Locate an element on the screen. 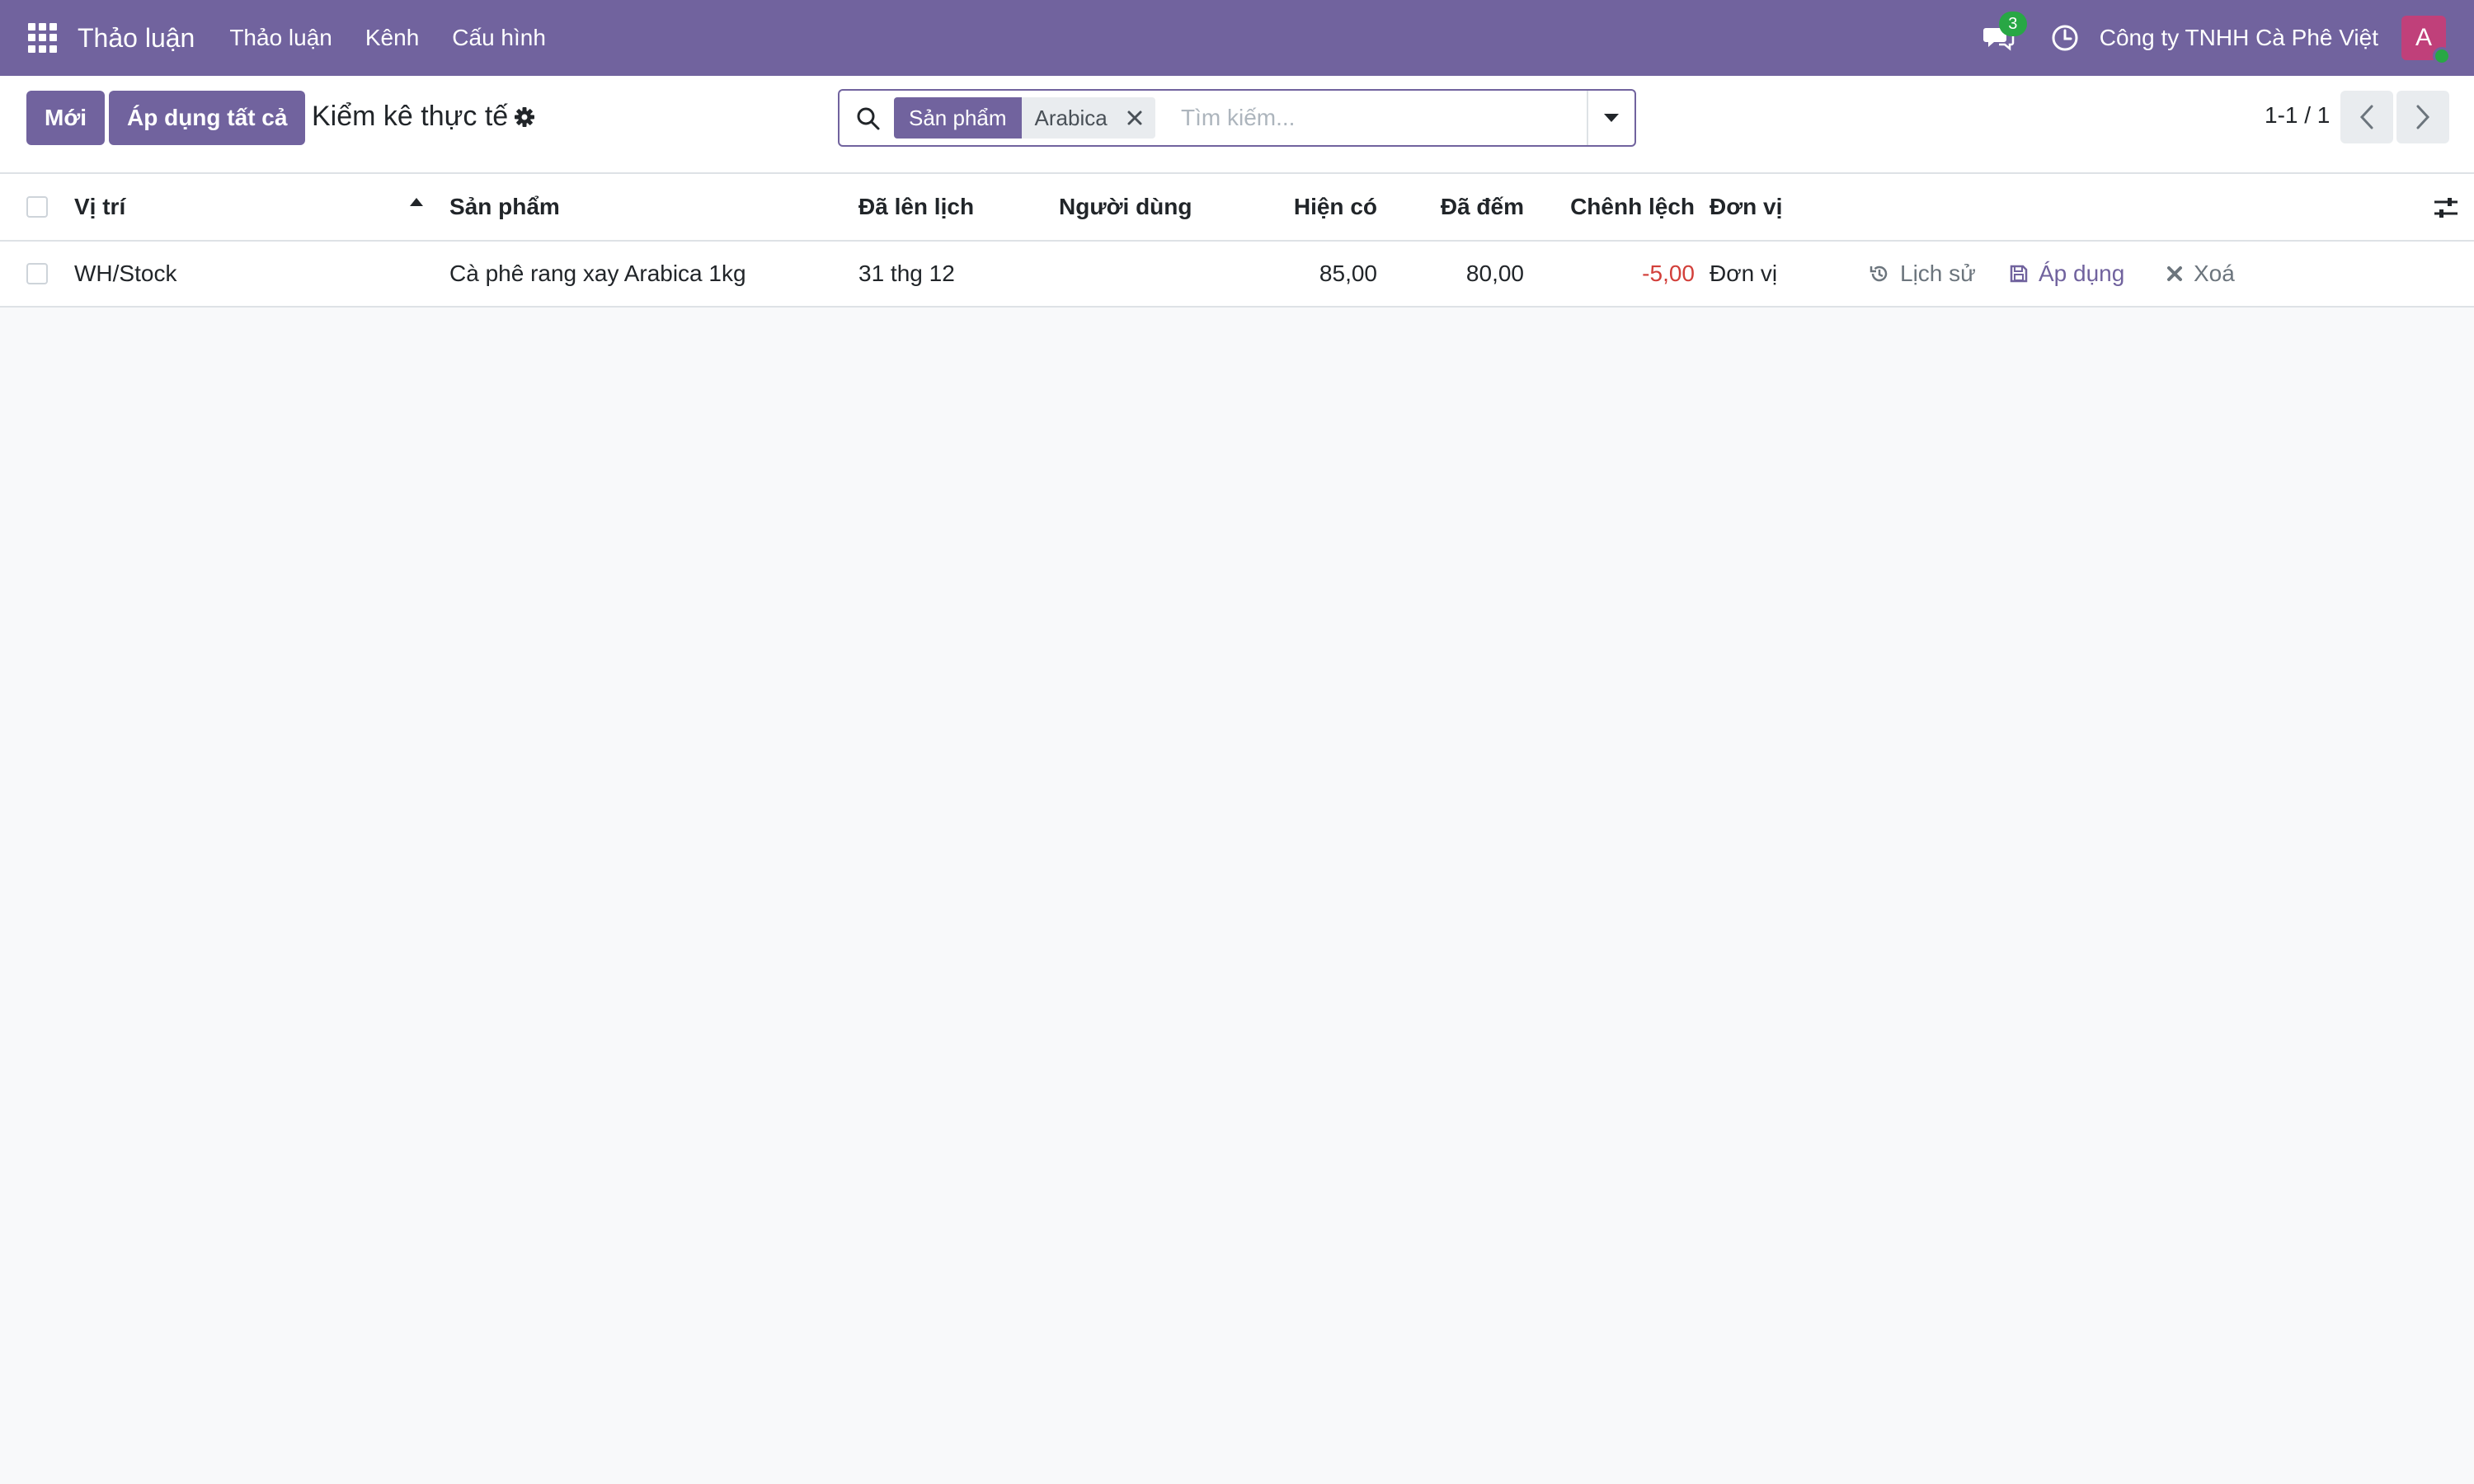 The width and height of the screenshot is (2474, 1484). save-icon is located at coordinates (2019, 274).